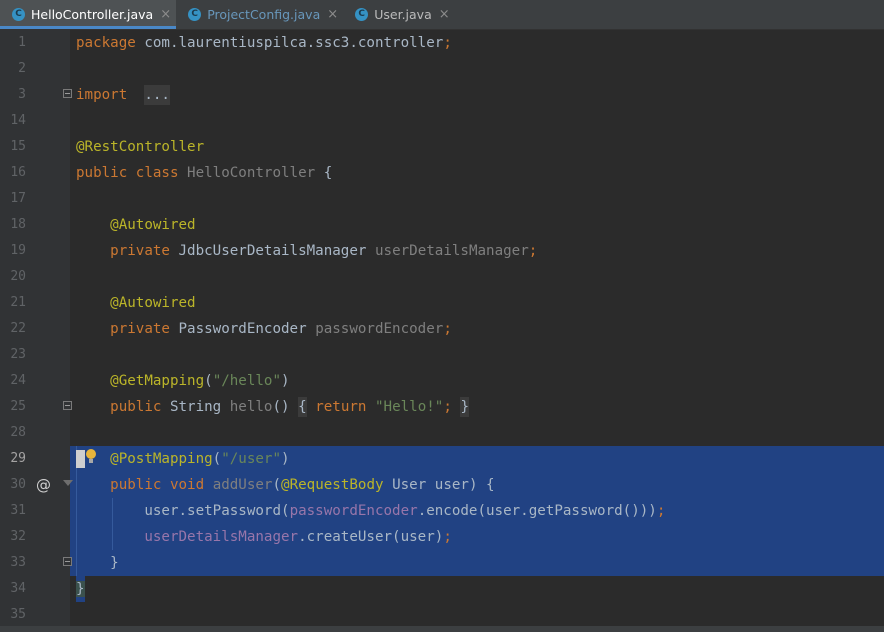 The height and width of the screenshot is (632, 884). What do you see at coordinates (341, 407) in the screenshot?
I see `code-token: return` at bounding box center [341, 407].